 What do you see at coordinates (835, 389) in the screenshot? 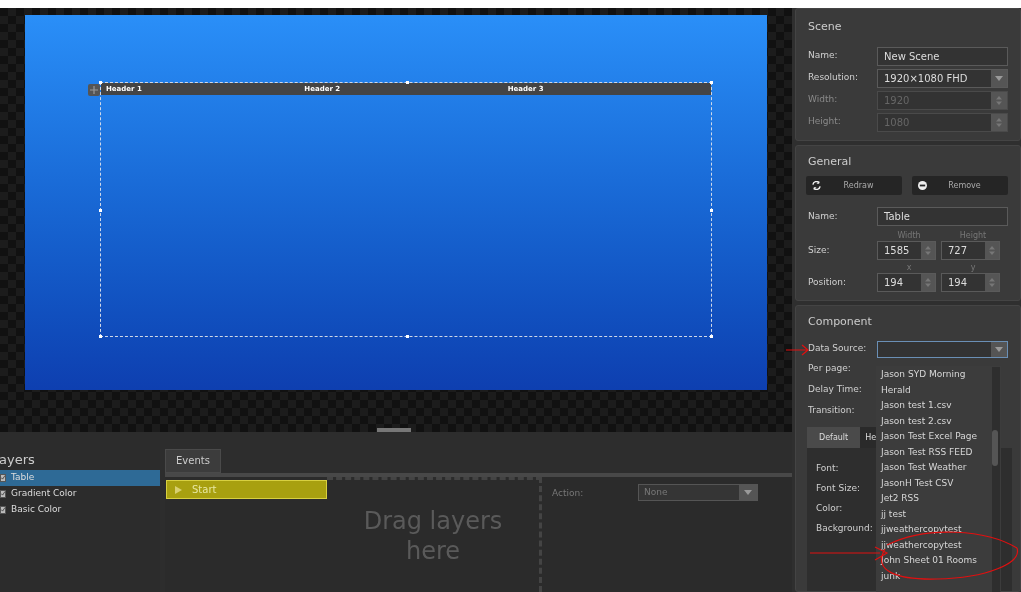
I see `field-label: Delay Time:` at bounding box center [835, 389].